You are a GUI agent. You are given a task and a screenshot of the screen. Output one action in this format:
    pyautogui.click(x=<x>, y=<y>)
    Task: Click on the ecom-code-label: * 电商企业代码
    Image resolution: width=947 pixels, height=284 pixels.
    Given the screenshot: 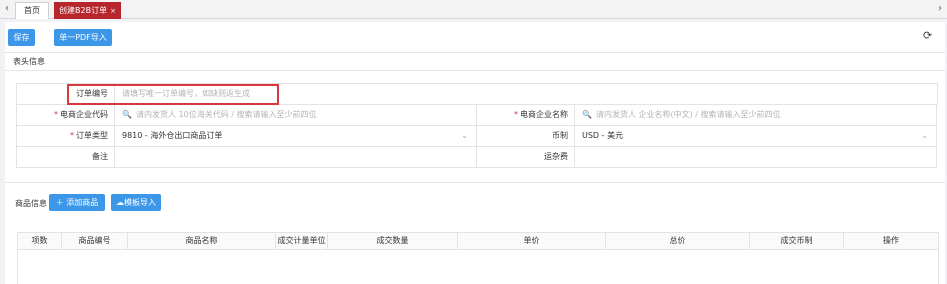 What is the action you would take?
    pyautogui.click(x=66, y=115)
    